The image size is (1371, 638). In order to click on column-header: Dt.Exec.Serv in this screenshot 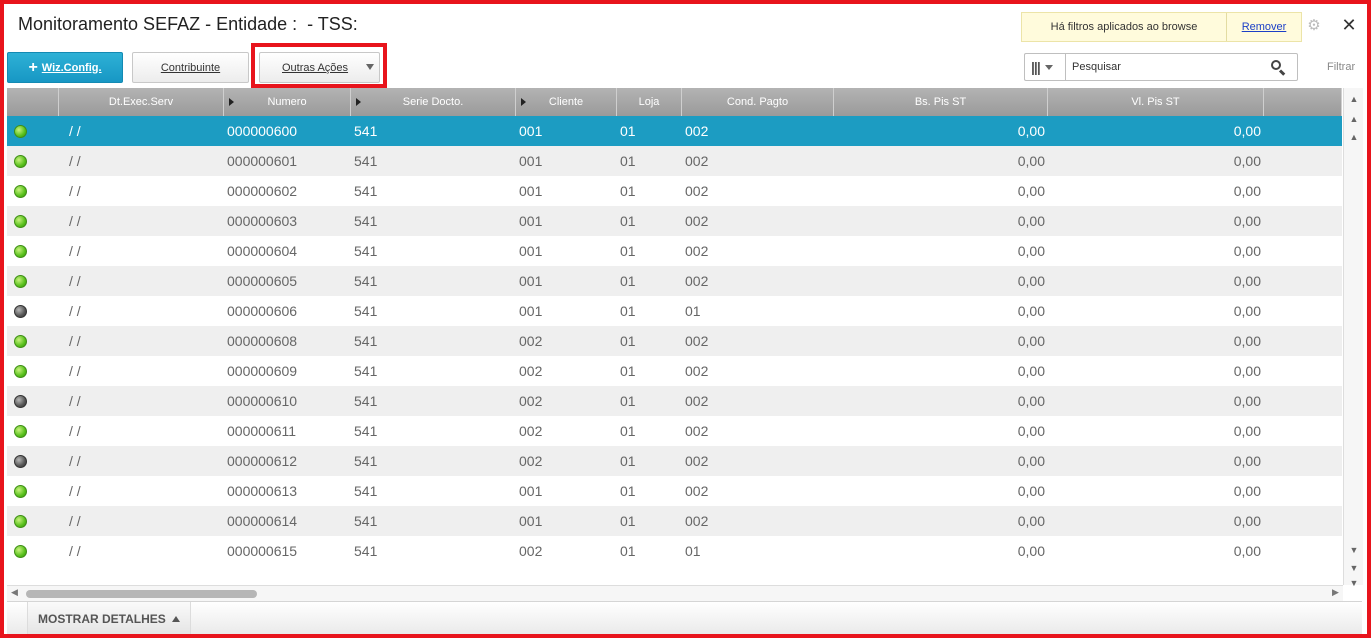, I will do `click(141, 102)`.